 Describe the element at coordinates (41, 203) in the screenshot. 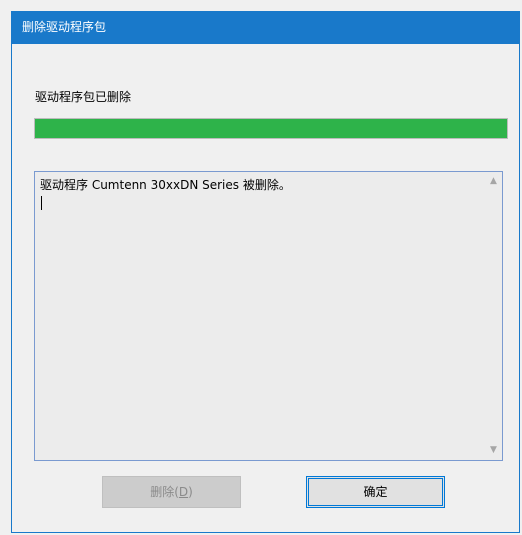

I see `text-caret` at that location.